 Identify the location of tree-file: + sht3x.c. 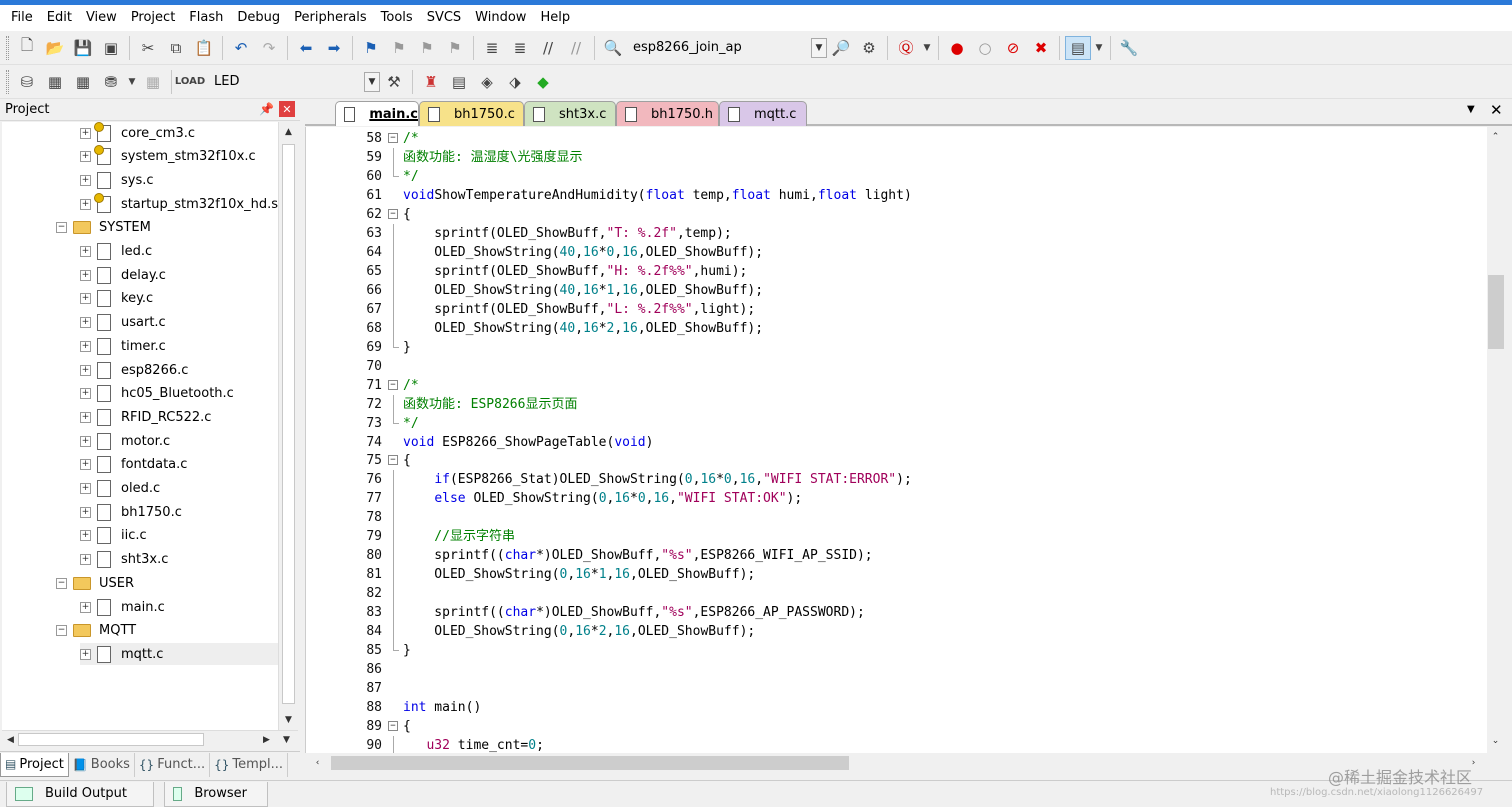
(179, 560).